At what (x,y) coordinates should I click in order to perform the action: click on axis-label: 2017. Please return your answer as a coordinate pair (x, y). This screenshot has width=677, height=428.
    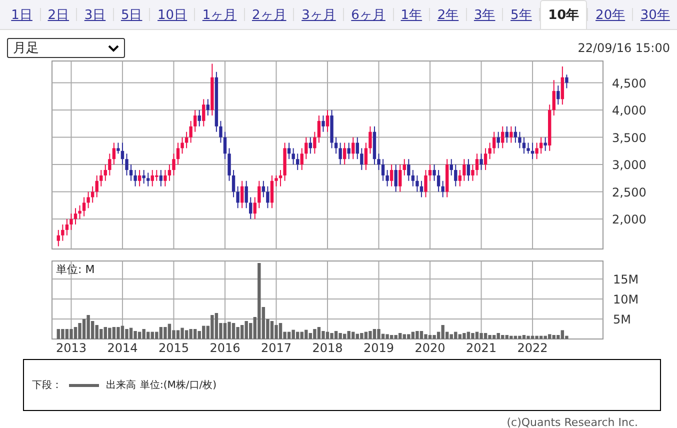
    Looking at the image, I should click on (276, 348).